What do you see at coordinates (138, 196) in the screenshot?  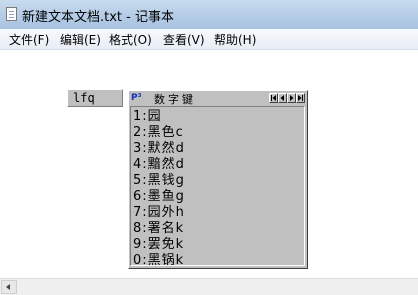 I see `candidate-number: 6` at bounding box center [138, 196].